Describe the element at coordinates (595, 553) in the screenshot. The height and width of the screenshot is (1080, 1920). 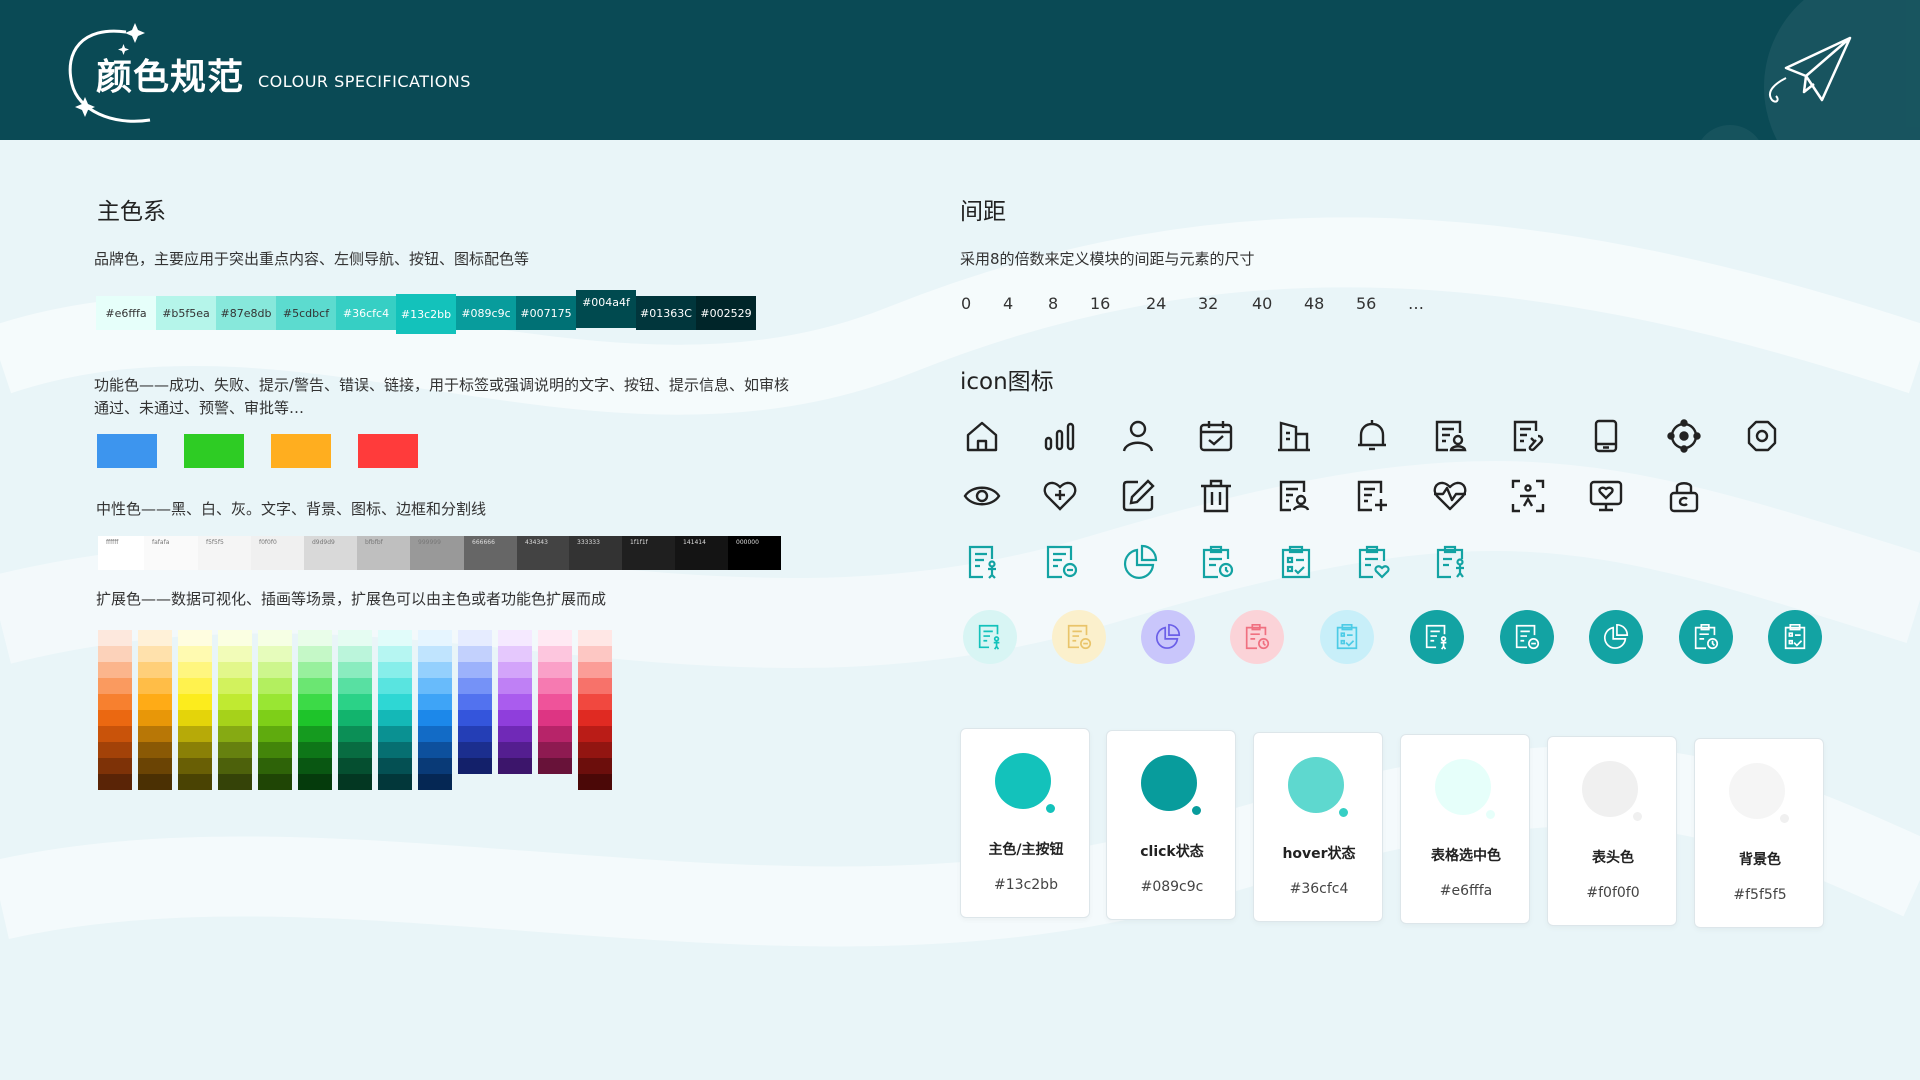
I see `neutral-swatch: 333333` at that location.